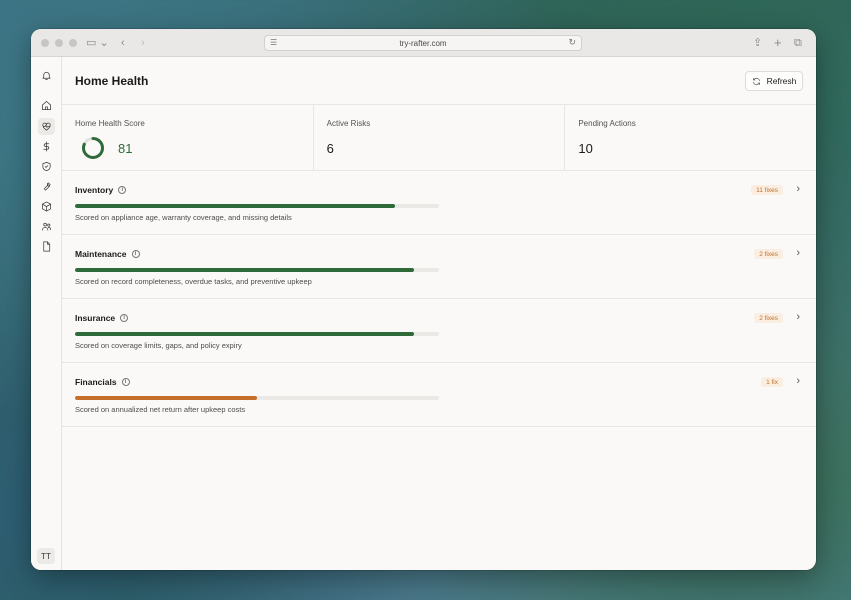  Describe the element at coordinates (97, 43) in the screenshot. I see `sidebar-toggle-icon: ▭ ⌄` at that location.